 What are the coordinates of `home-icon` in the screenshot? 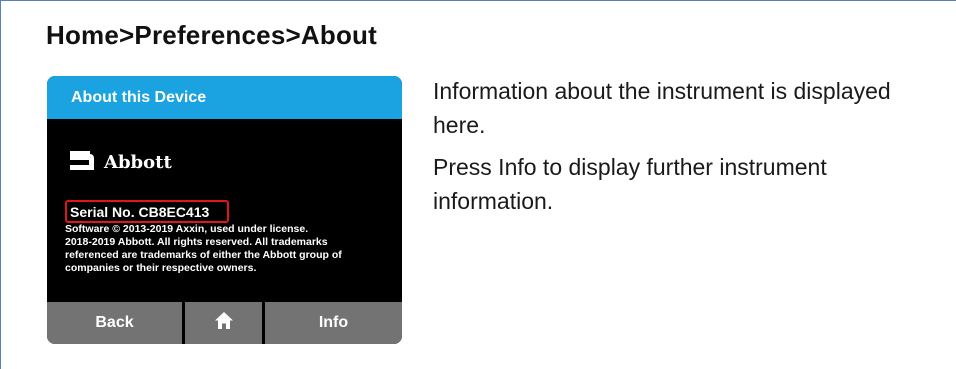 It's located at (224, 323).